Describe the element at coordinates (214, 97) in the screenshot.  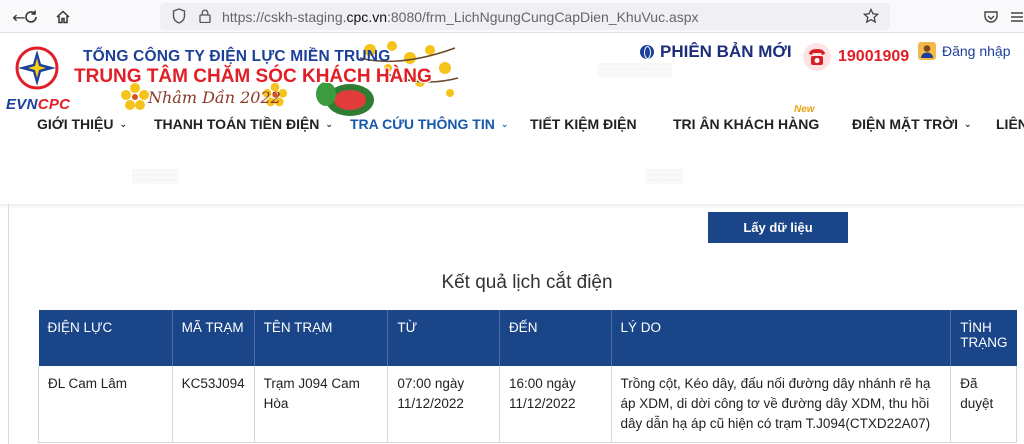
I see `tet-greeting: Nhâm Dần 2022` at that location.